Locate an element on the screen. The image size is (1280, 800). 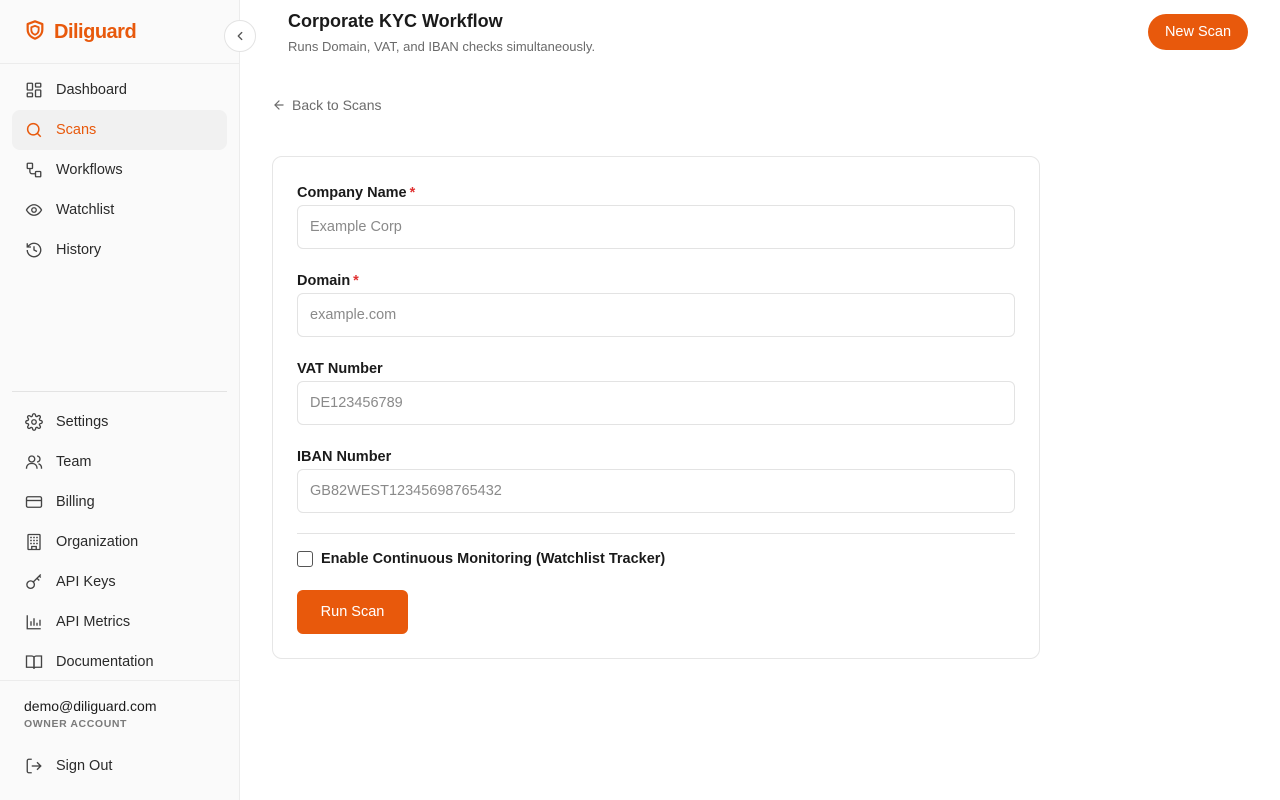
search-icon is located at coordinates (34, 130).